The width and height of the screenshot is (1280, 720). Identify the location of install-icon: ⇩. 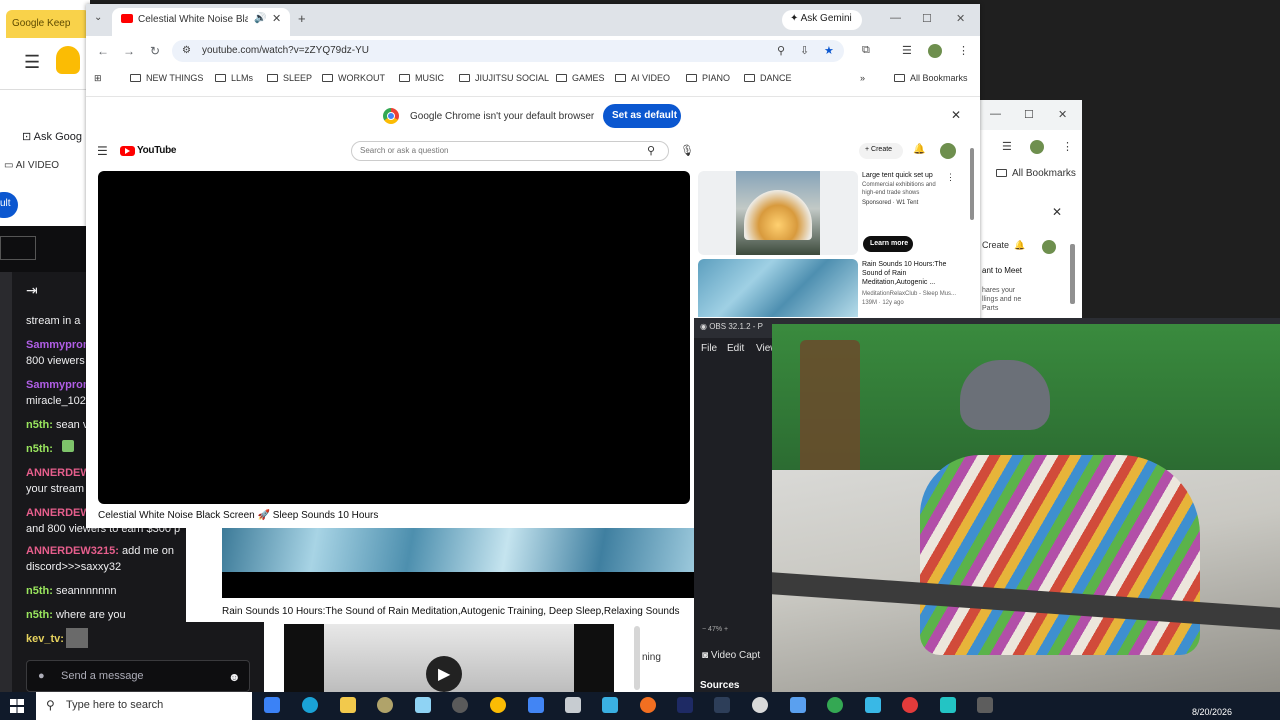
(804, 50).